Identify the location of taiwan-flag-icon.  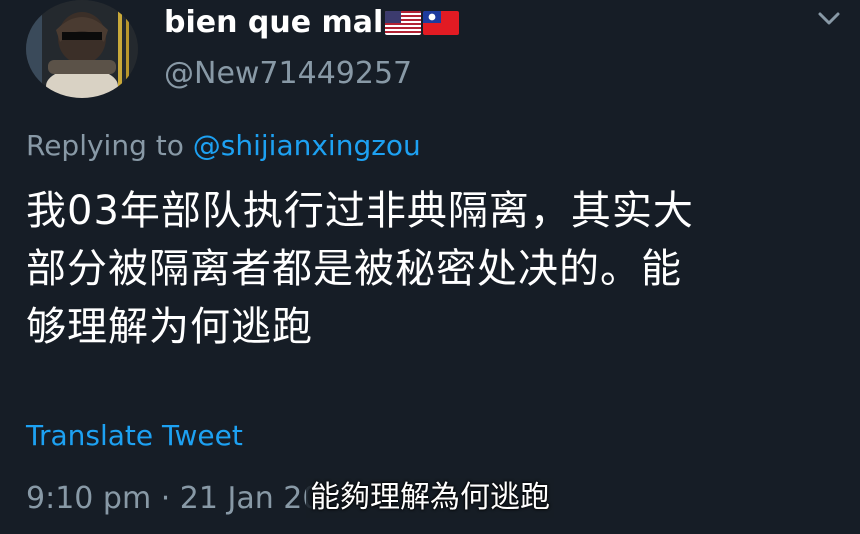
(441, 23).